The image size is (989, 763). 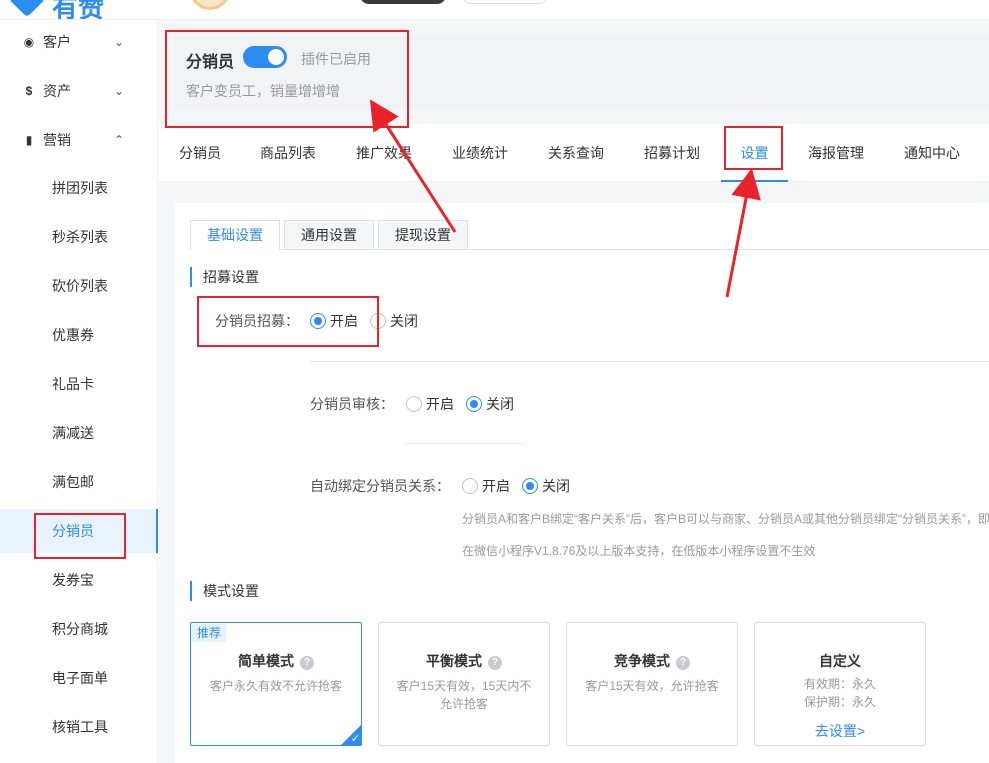 I want to click on version-note: 在微信小程序V1.8.76及以上版本支持，在低版本小程序设置不生效, so click(x=639, y=551).